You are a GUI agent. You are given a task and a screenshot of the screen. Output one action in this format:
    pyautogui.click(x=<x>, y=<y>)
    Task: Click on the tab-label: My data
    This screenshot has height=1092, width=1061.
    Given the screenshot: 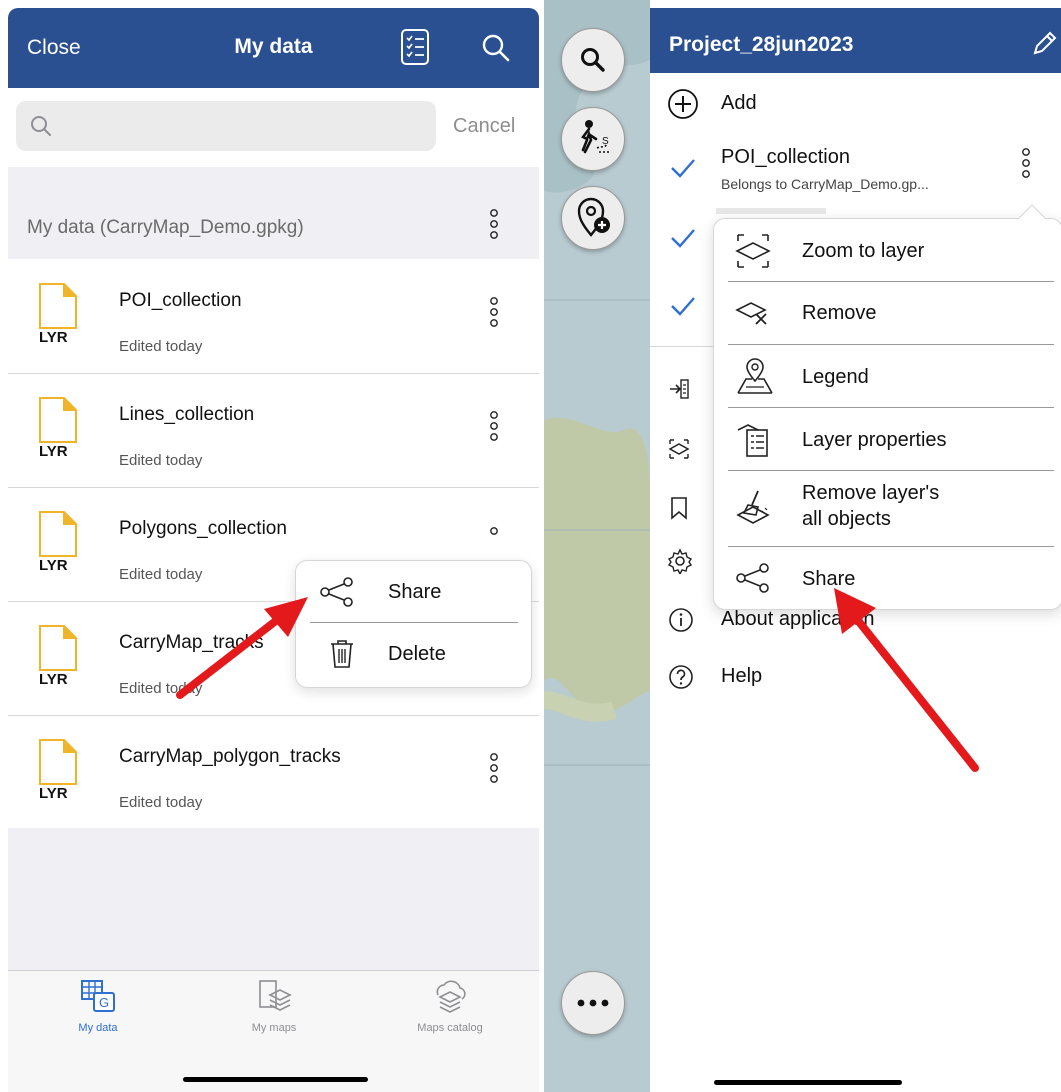 What is the action you would take?
    pyautogui.click(x=98, y=1028)
    